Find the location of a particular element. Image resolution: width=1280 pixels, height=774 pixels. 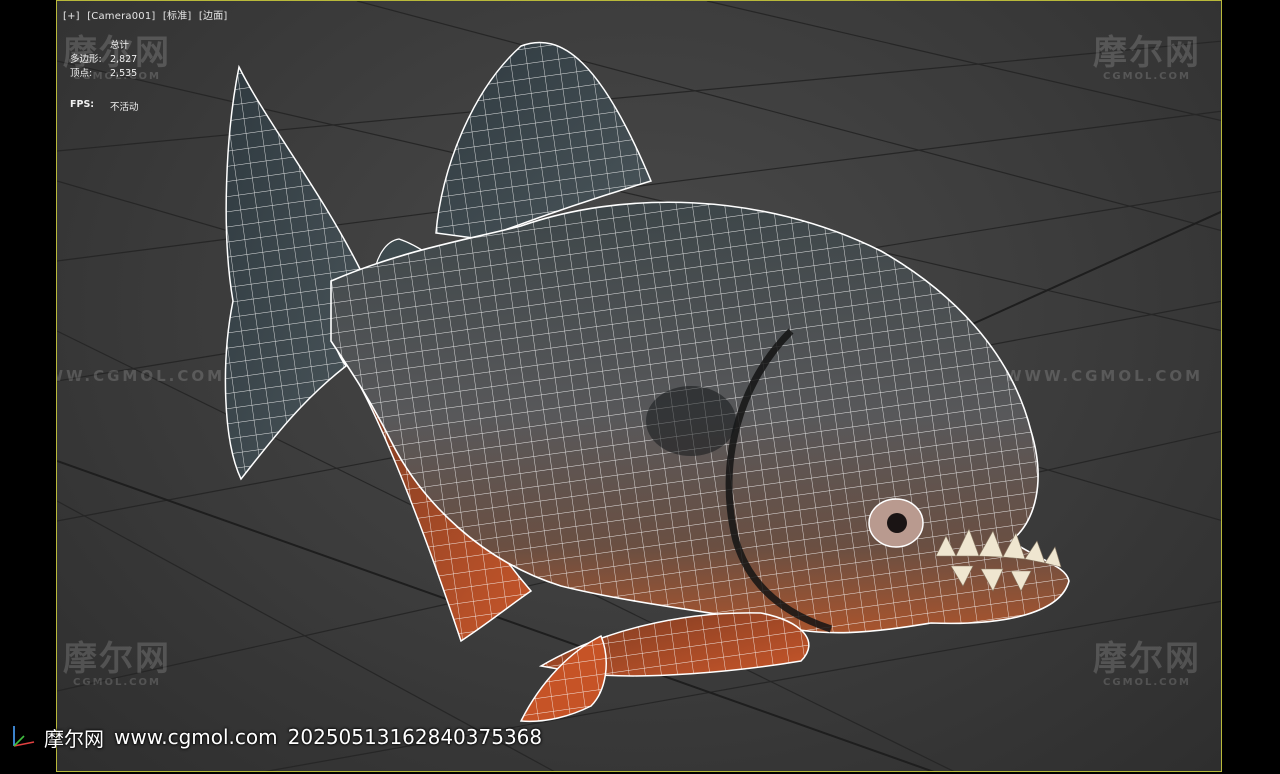

left-black-strip is located at coordinates (28, 387).